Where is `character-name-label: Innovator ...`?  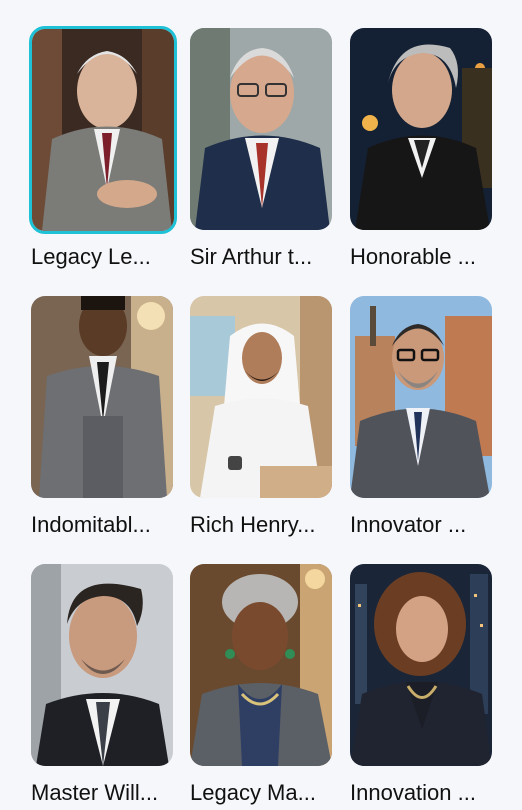 character-name-label: Innovator ... is located at coordinates (408, 524).